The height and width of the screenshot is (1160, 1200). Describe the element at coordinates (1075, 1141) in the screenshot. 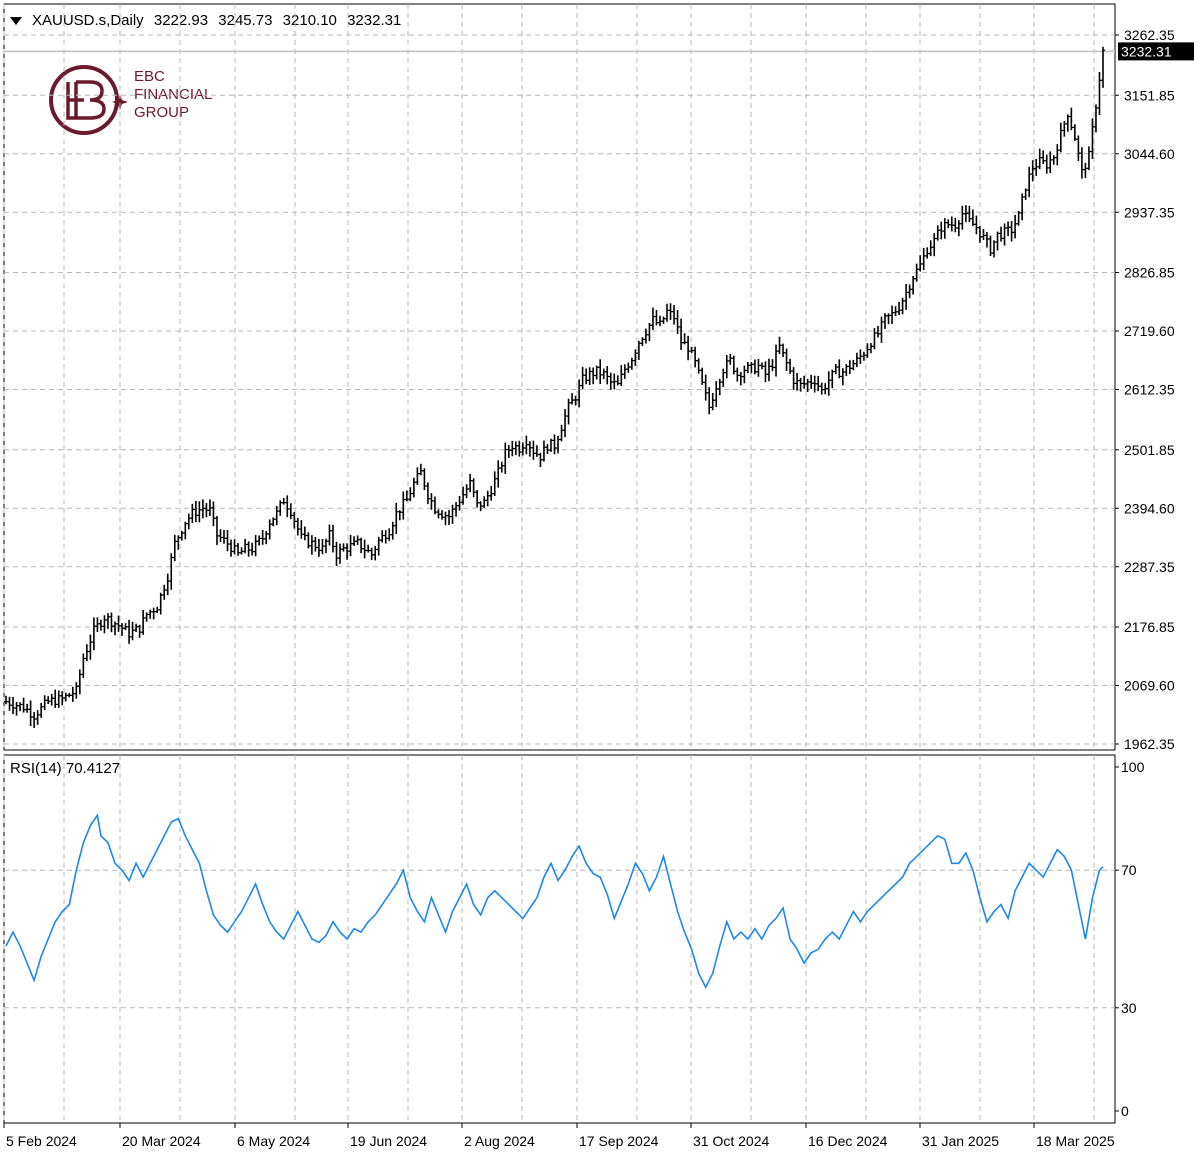

I see `date-tick-label: 18 Mar 2025` at that location.